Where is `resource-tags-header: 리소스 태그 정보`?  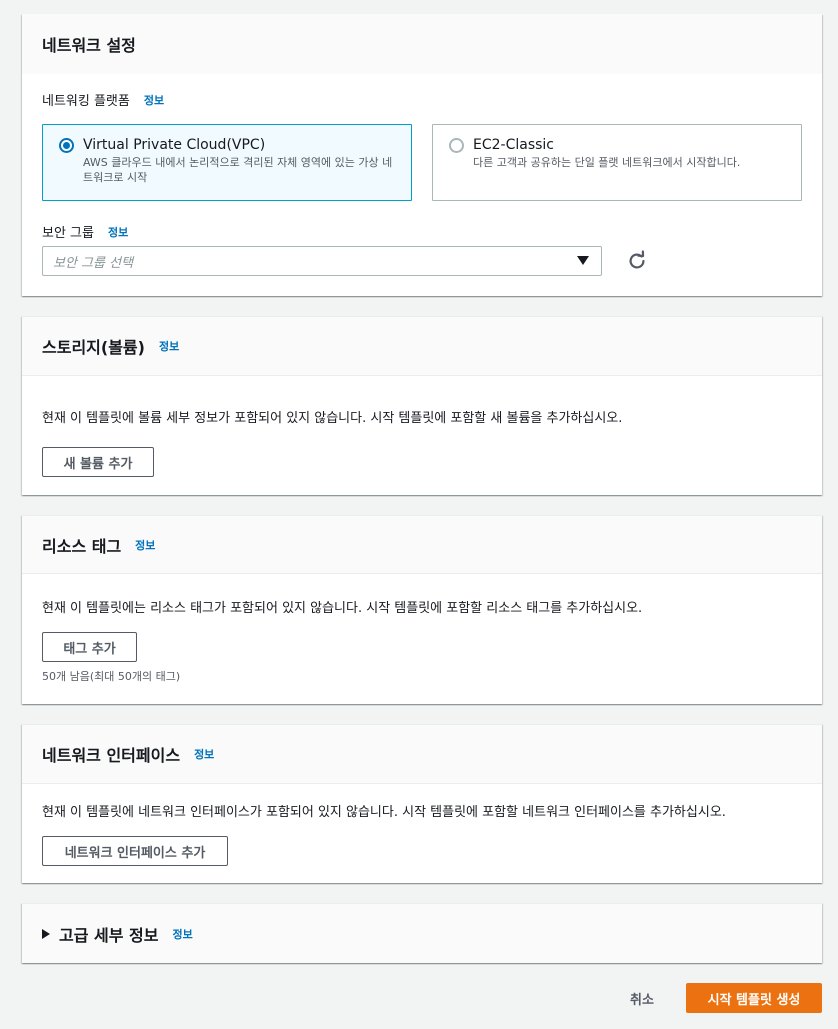 resource-tags-header: 리소스 태그 정보 is located at coordinates (422, 545).